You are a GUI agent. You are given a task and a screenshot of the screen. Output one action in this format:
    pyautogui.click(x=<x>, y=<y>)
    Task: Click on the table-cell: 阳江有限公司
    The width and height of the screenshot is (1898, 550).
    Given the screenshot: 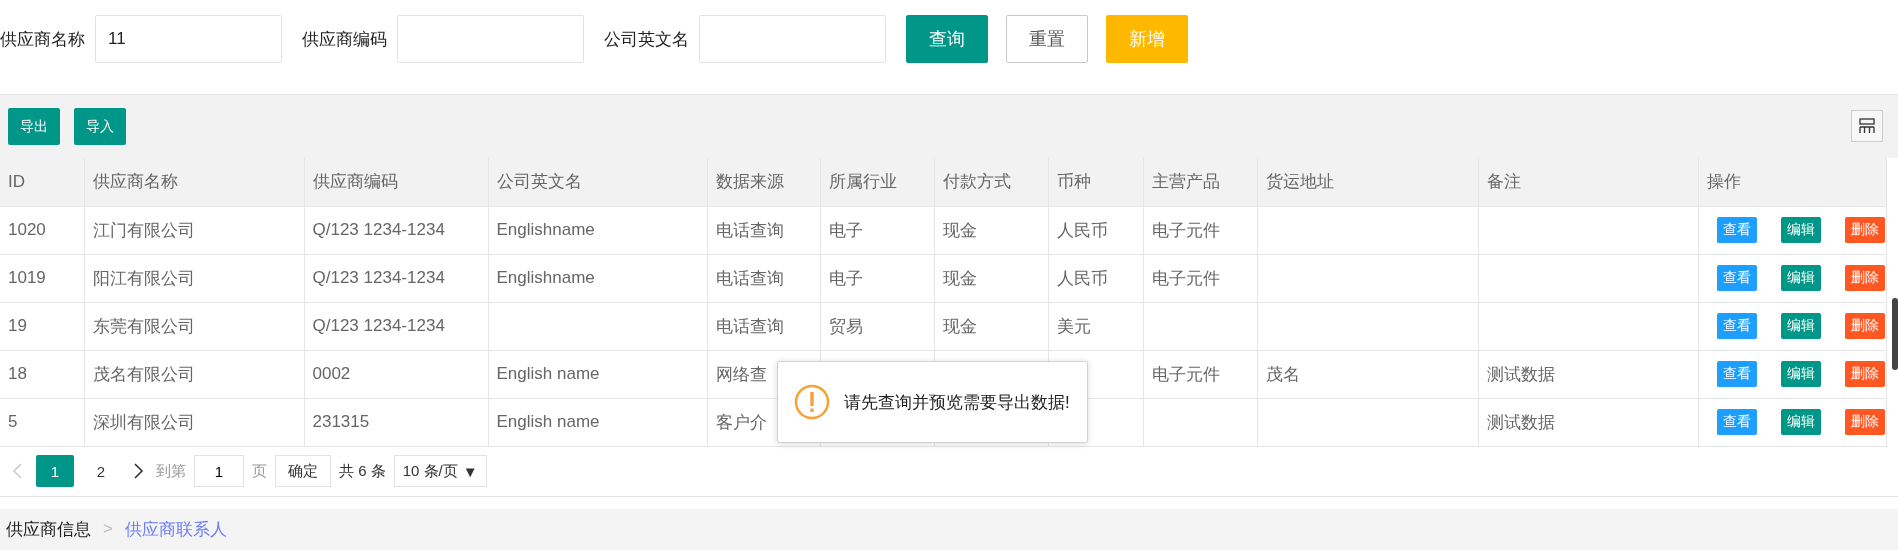 What is the action you would take?
    pyautogui.click(x=143, y=278)
    